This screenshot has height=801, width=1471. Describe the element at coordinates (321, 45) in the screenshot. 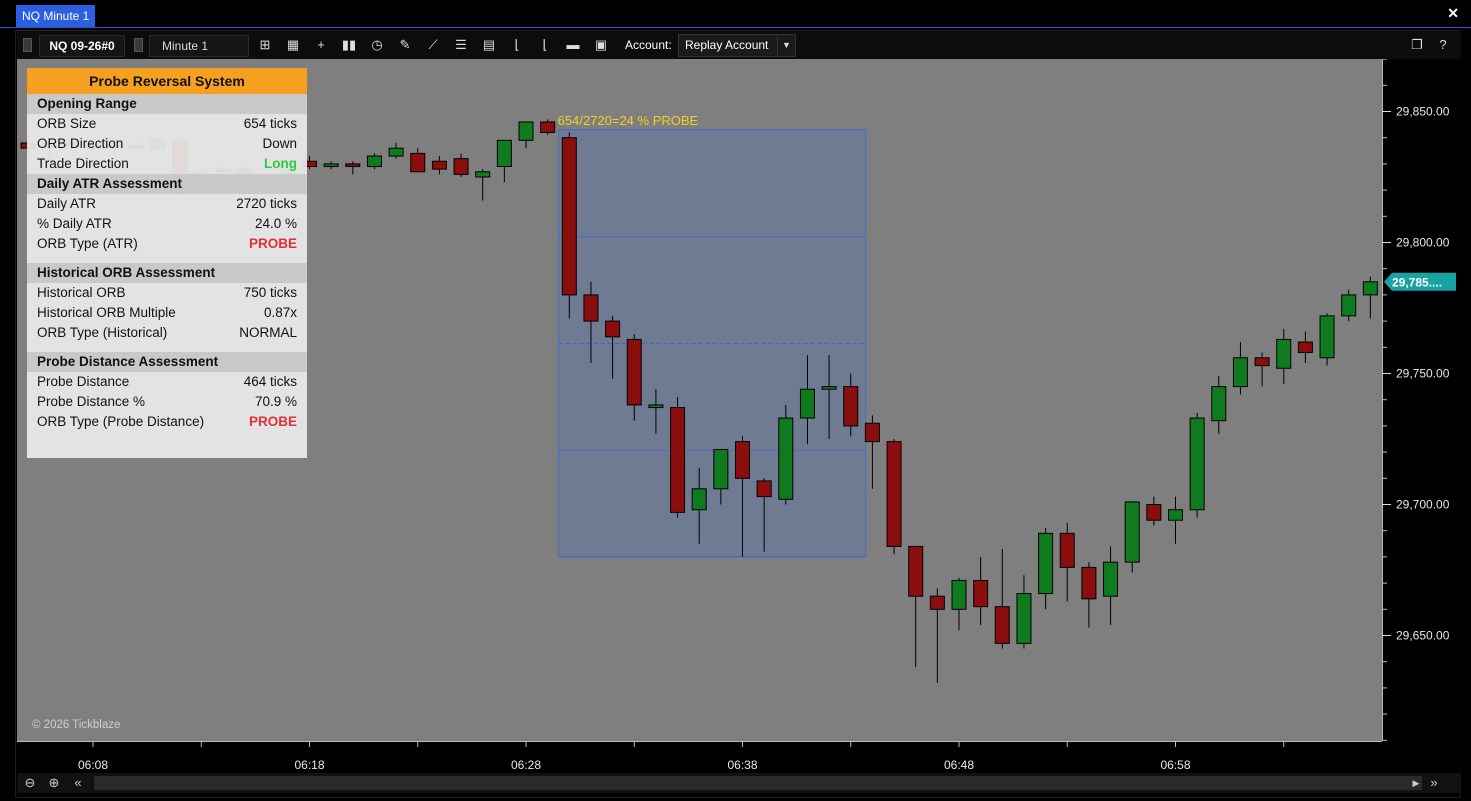

I see `crosshair-icon: +` at that location.